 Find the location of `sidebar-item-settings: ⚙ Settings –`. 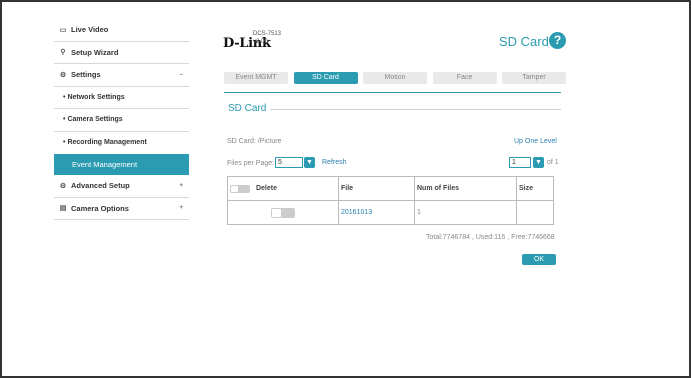

sidebar-item-settings: ⚙ Settings – is located at coordinates (121, 75).